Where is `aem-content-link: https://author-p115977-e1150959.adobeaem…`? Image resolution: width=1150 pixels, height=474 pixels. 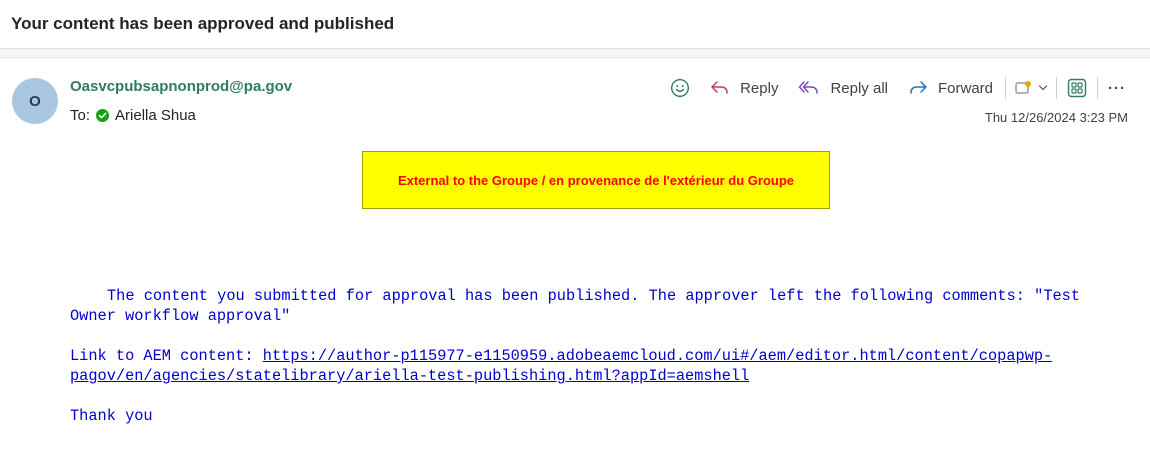
aem-content-link: https://author-p115977-e1150959.adobeaem… is located at coordinates (657, 356).